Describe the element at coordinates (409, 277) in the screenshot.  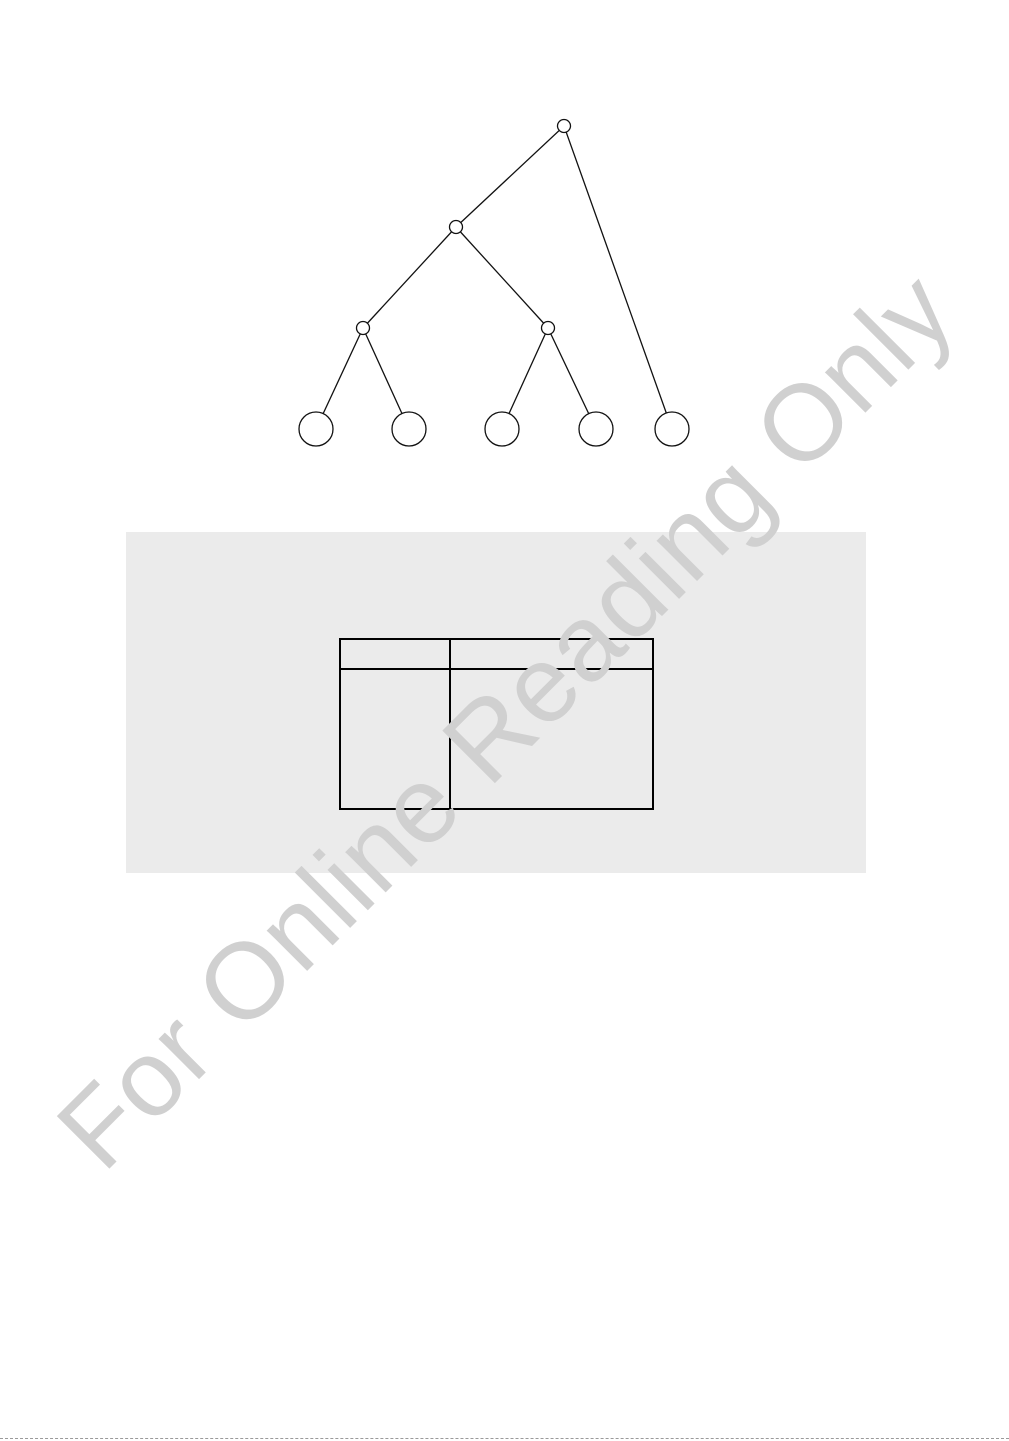
I see `edge-mid-to-left` at that location.